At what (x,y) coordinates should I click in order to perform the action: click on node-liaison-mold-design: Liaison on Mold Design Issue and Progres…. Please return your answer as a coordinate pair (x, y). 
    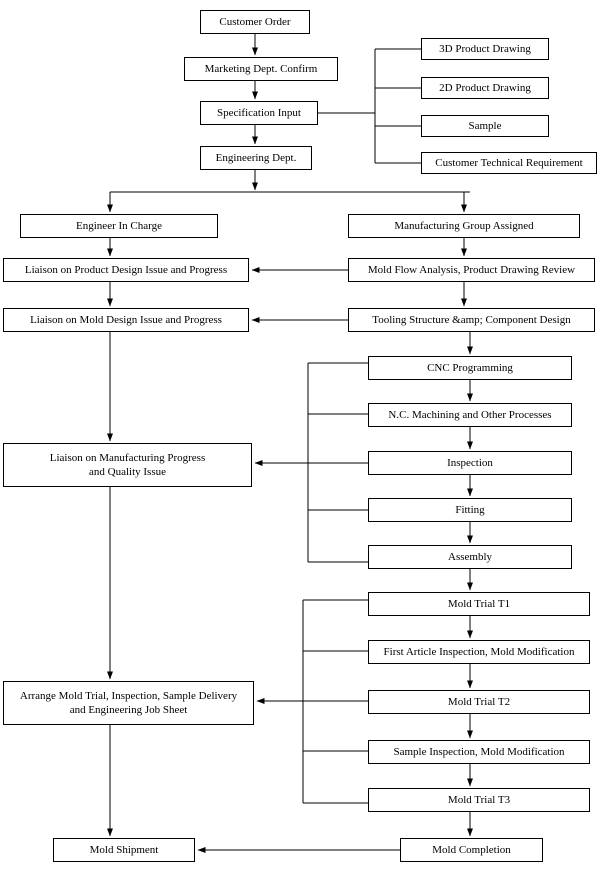
    Looking at the image, I should click on (126, 320).